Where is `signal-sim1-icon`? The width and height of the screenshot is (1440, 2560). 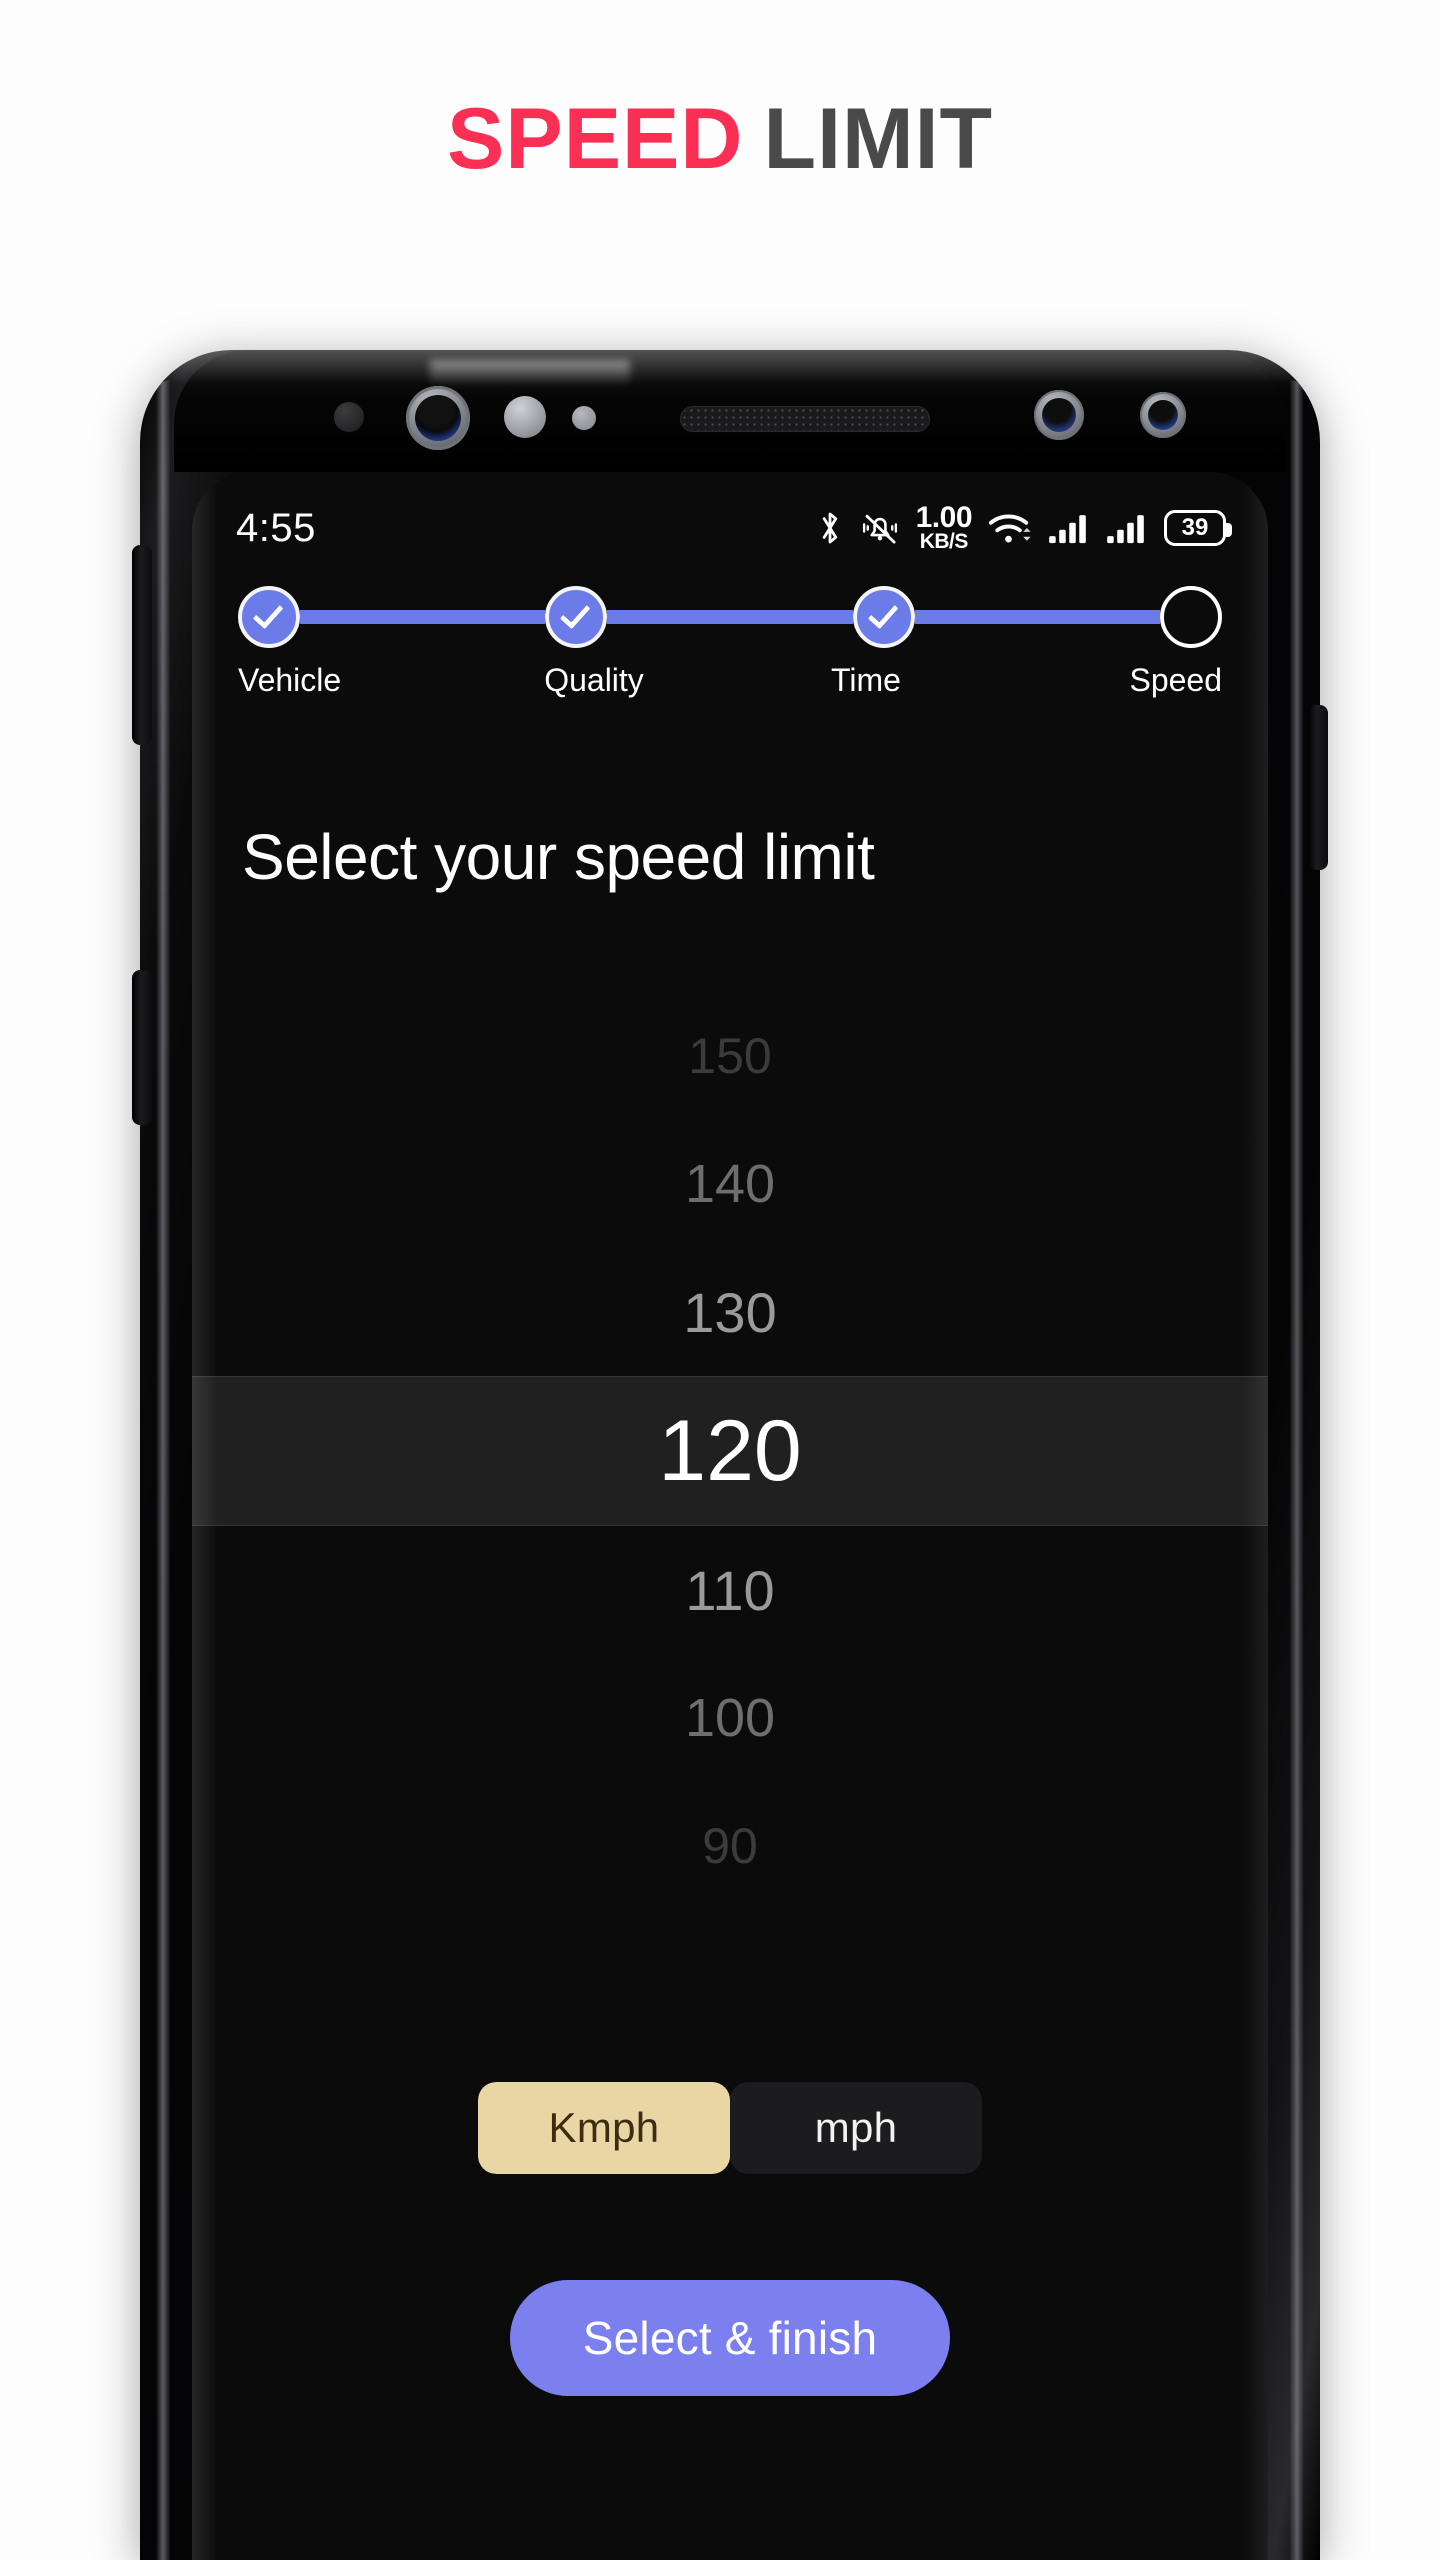 signal-sim1-icon is located at coordinates (1067, 529).